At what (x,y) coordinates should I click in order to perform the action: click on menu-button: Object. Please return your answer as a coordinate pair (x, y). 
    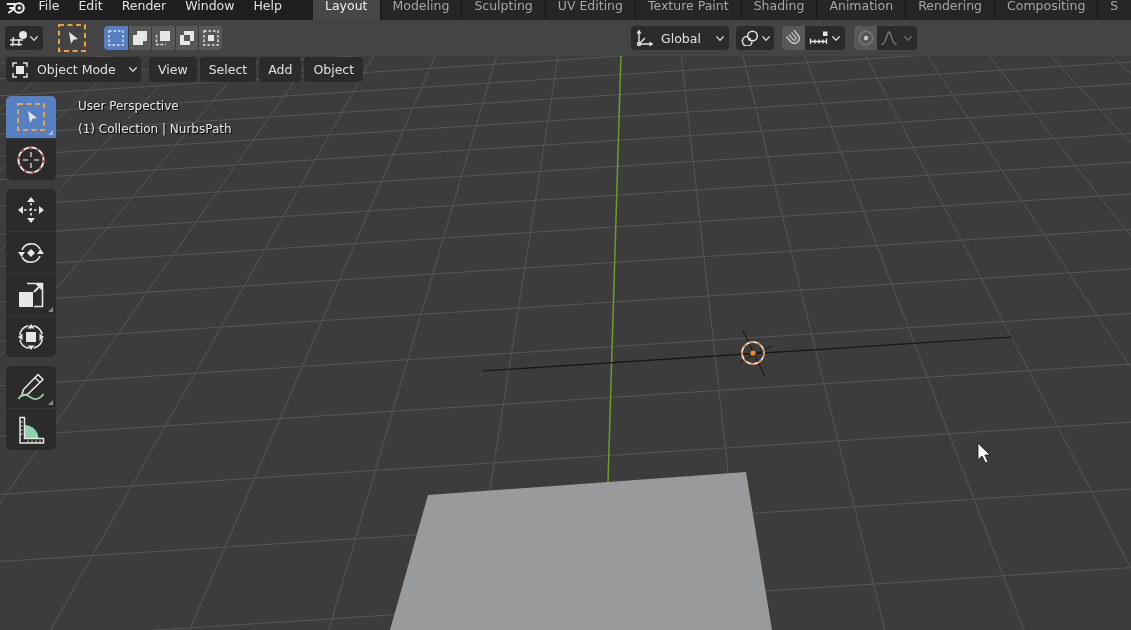
    Looking at the image, I should click on (334, 69).